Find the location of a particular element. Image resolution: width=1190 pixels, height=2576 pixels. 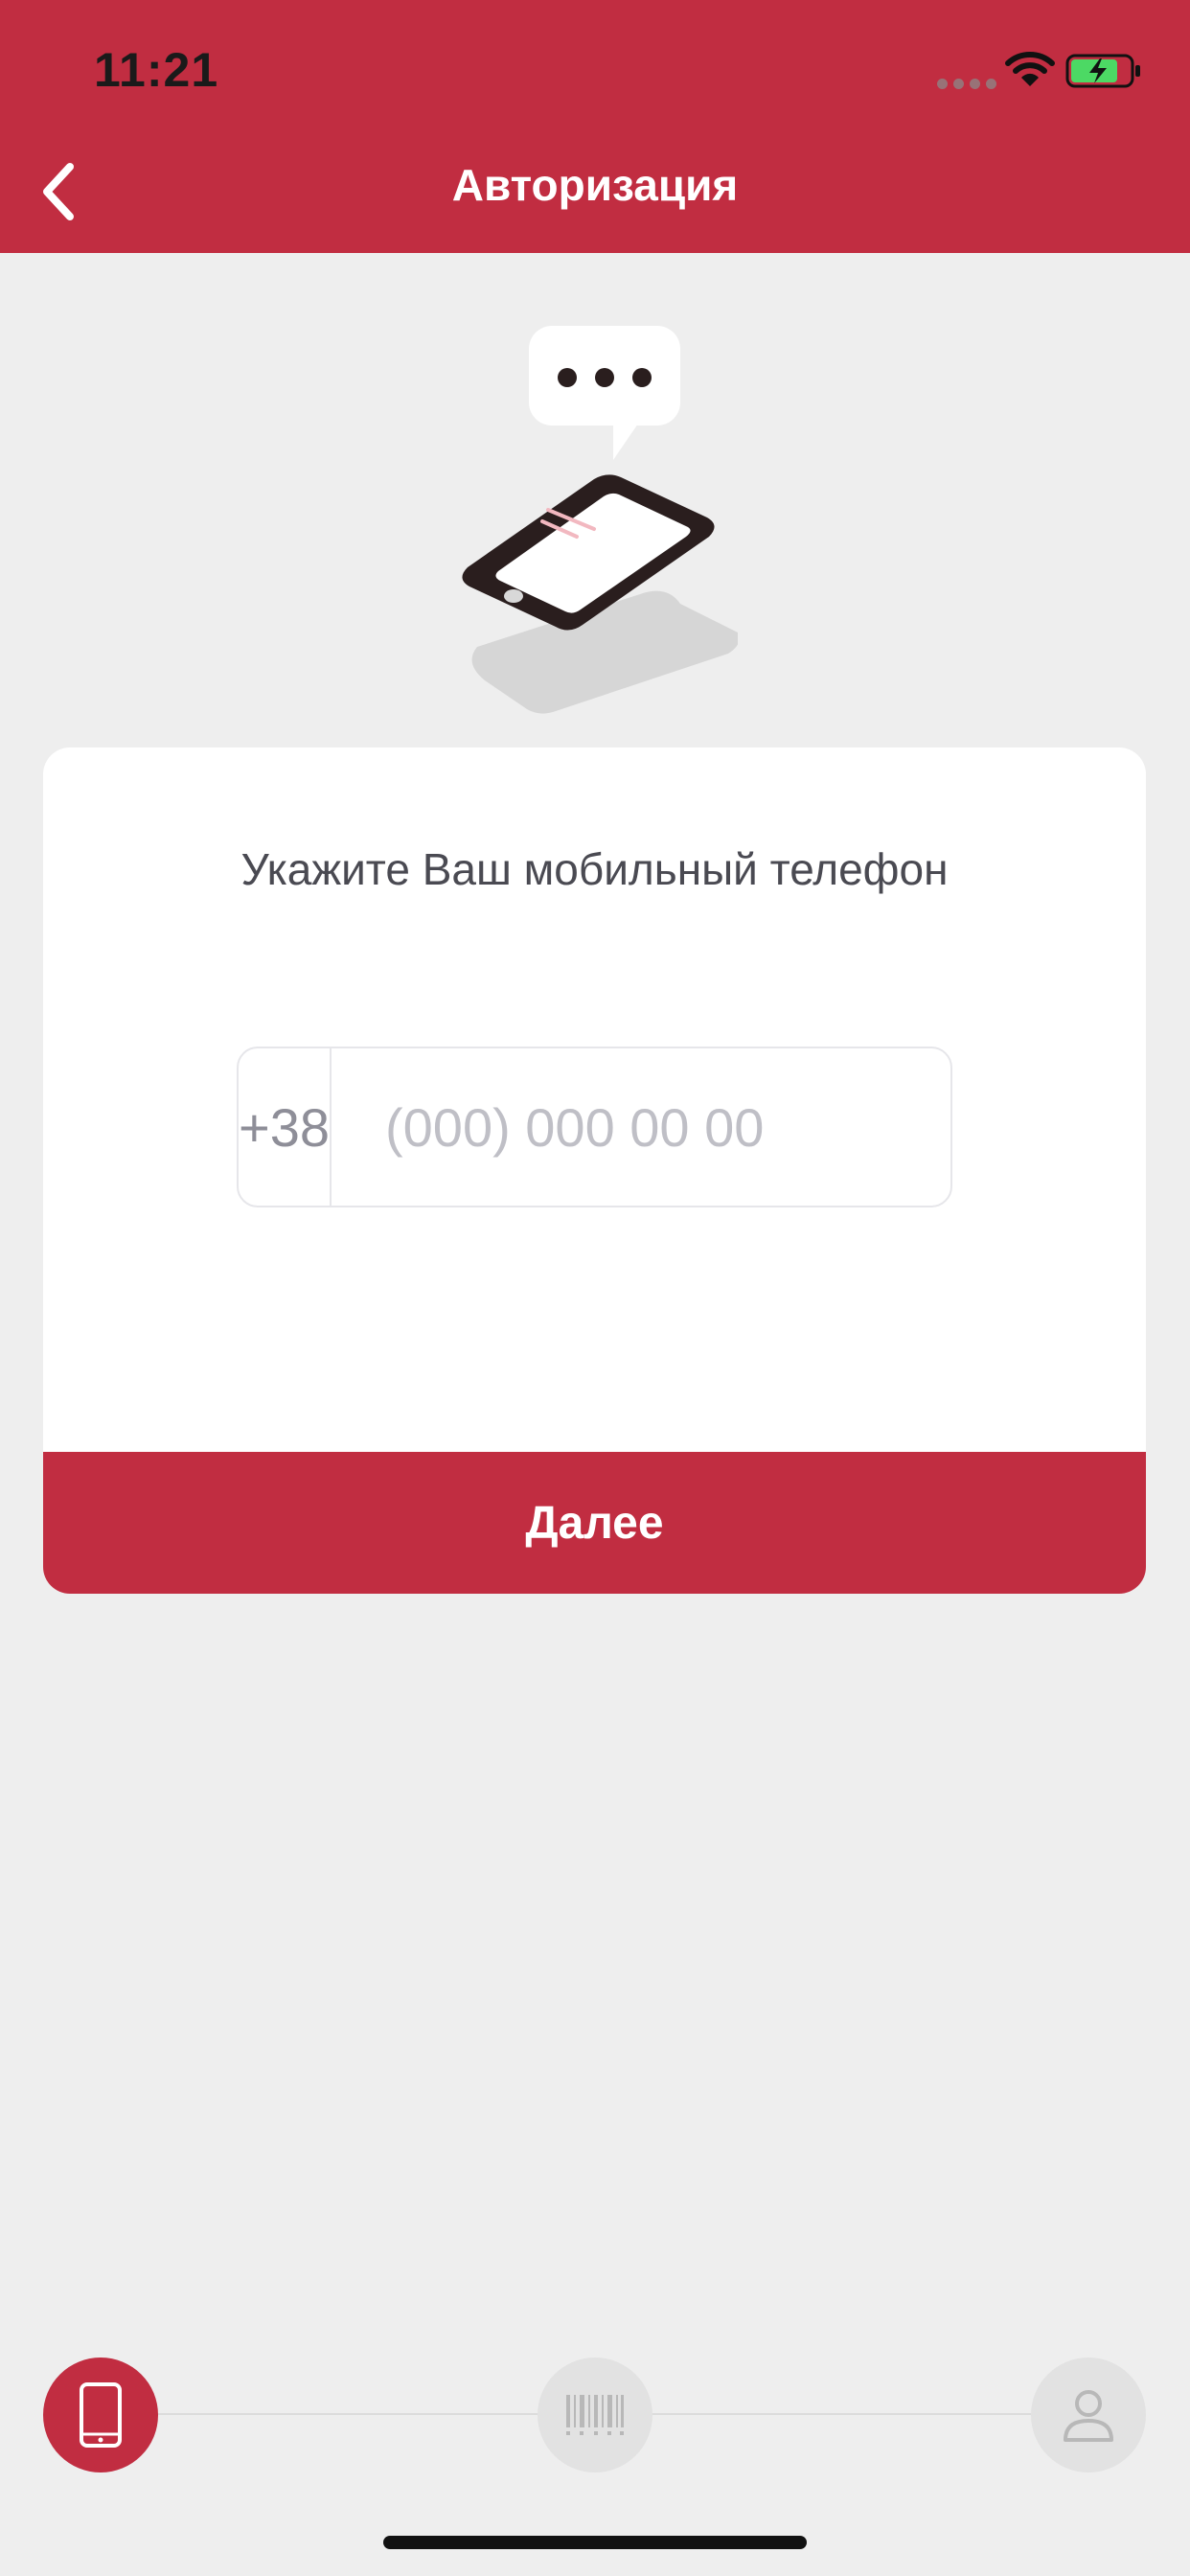

phone-message-illustration is located at coordinates (600, 520).